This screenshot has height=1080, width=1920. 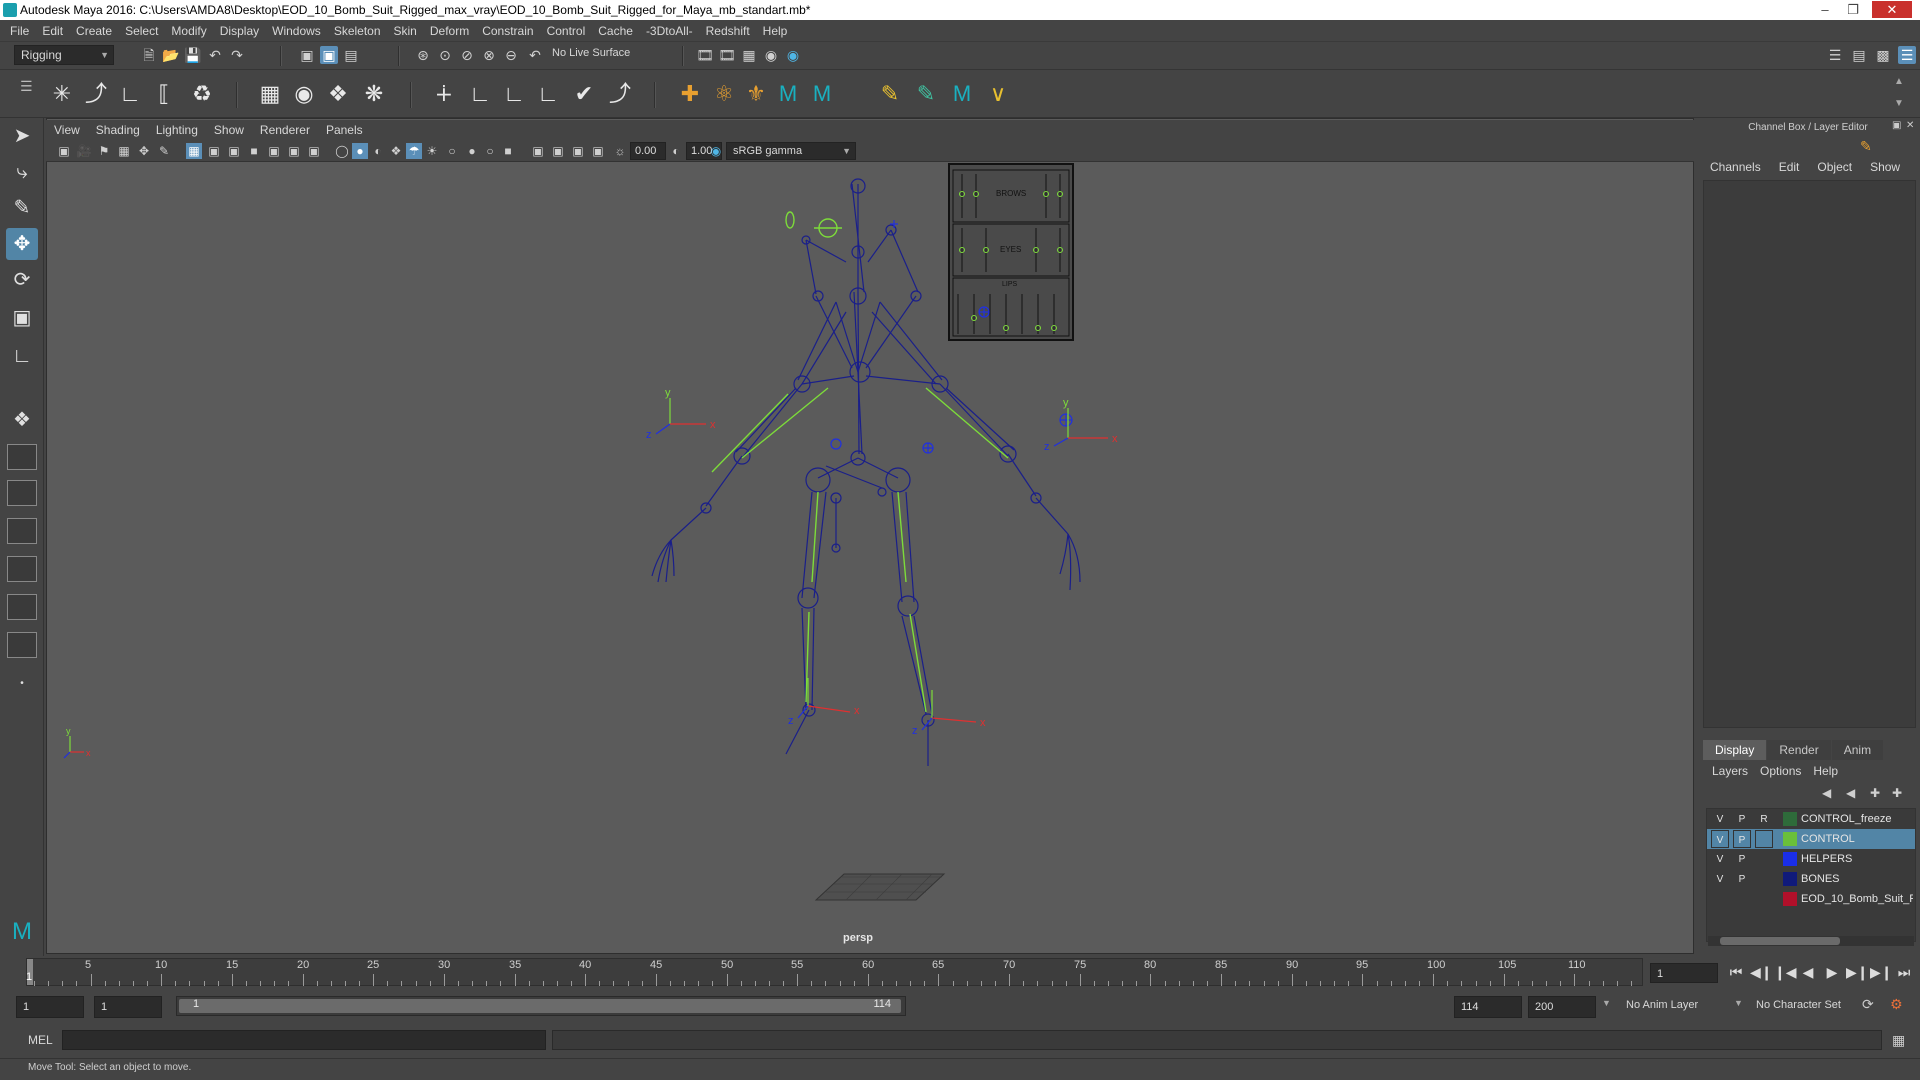 What do you see at coordinates (1742, 839) in the screenshot?
I see `playback-toggle: P` at bounding box center [1742, 839].